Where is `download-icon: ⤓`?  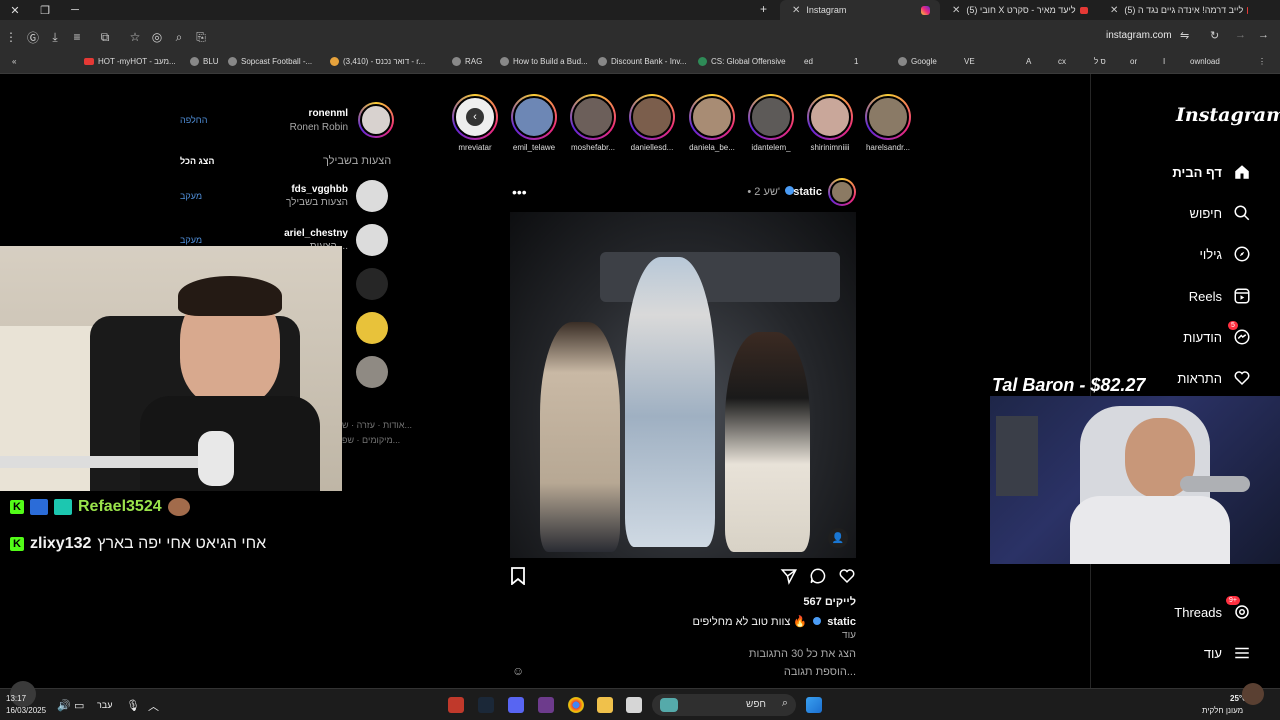
download-icon: ⤓ is located at coordinates (55, 37).